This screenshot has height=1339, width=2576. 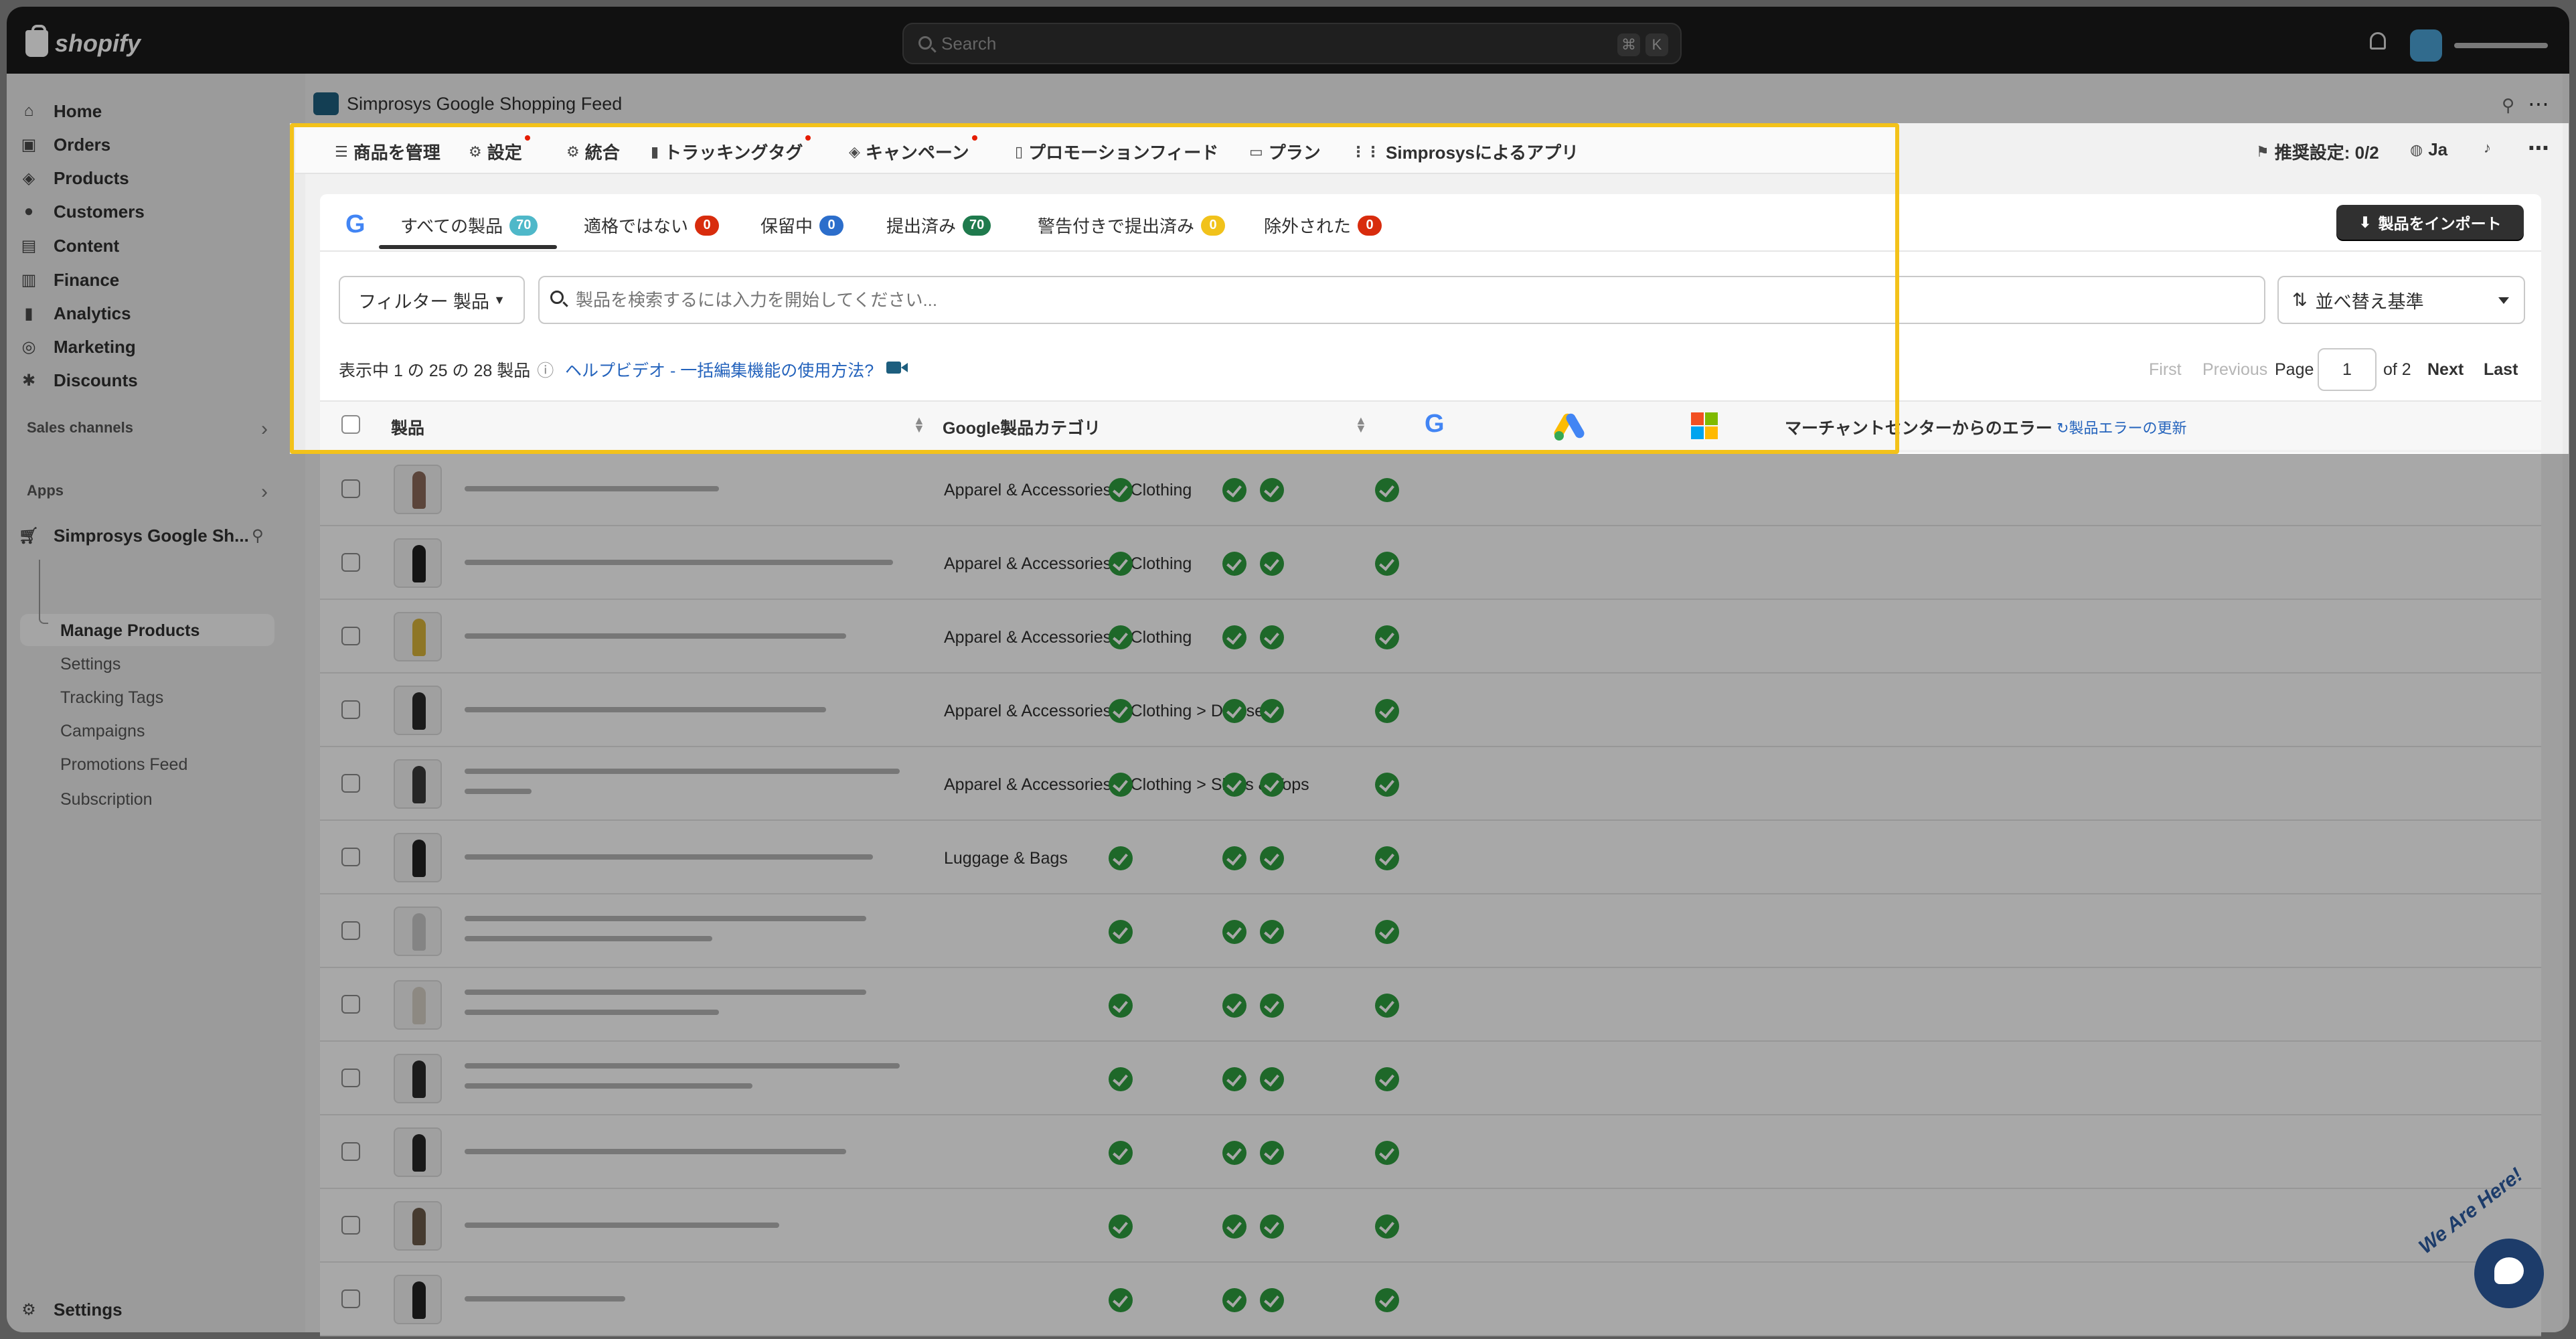 What do you see at coordinates (2063, 428) in the screenshot?
I see `refresh-icon: ↻` at bounding box center [2063, 428].